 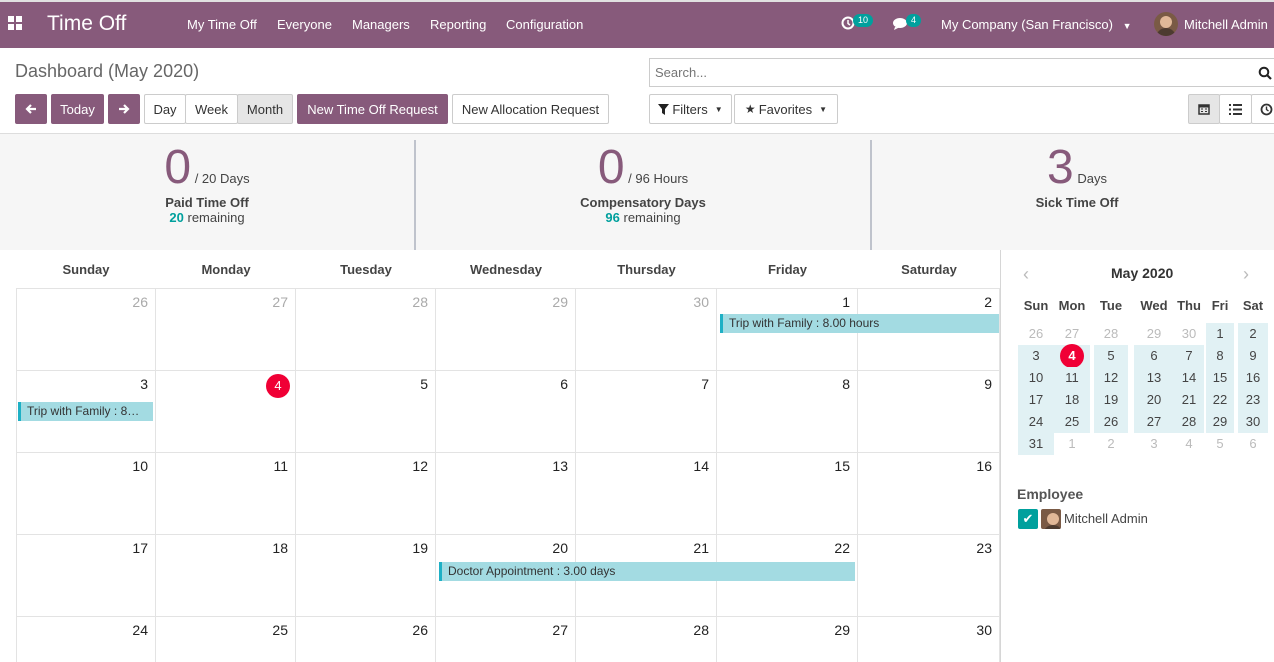 What do you see at coordinates (859, 323) in the screenshot?
I see `time-off-event: Trip with Family : 8.00 hours` at bounding box center [859, 323].